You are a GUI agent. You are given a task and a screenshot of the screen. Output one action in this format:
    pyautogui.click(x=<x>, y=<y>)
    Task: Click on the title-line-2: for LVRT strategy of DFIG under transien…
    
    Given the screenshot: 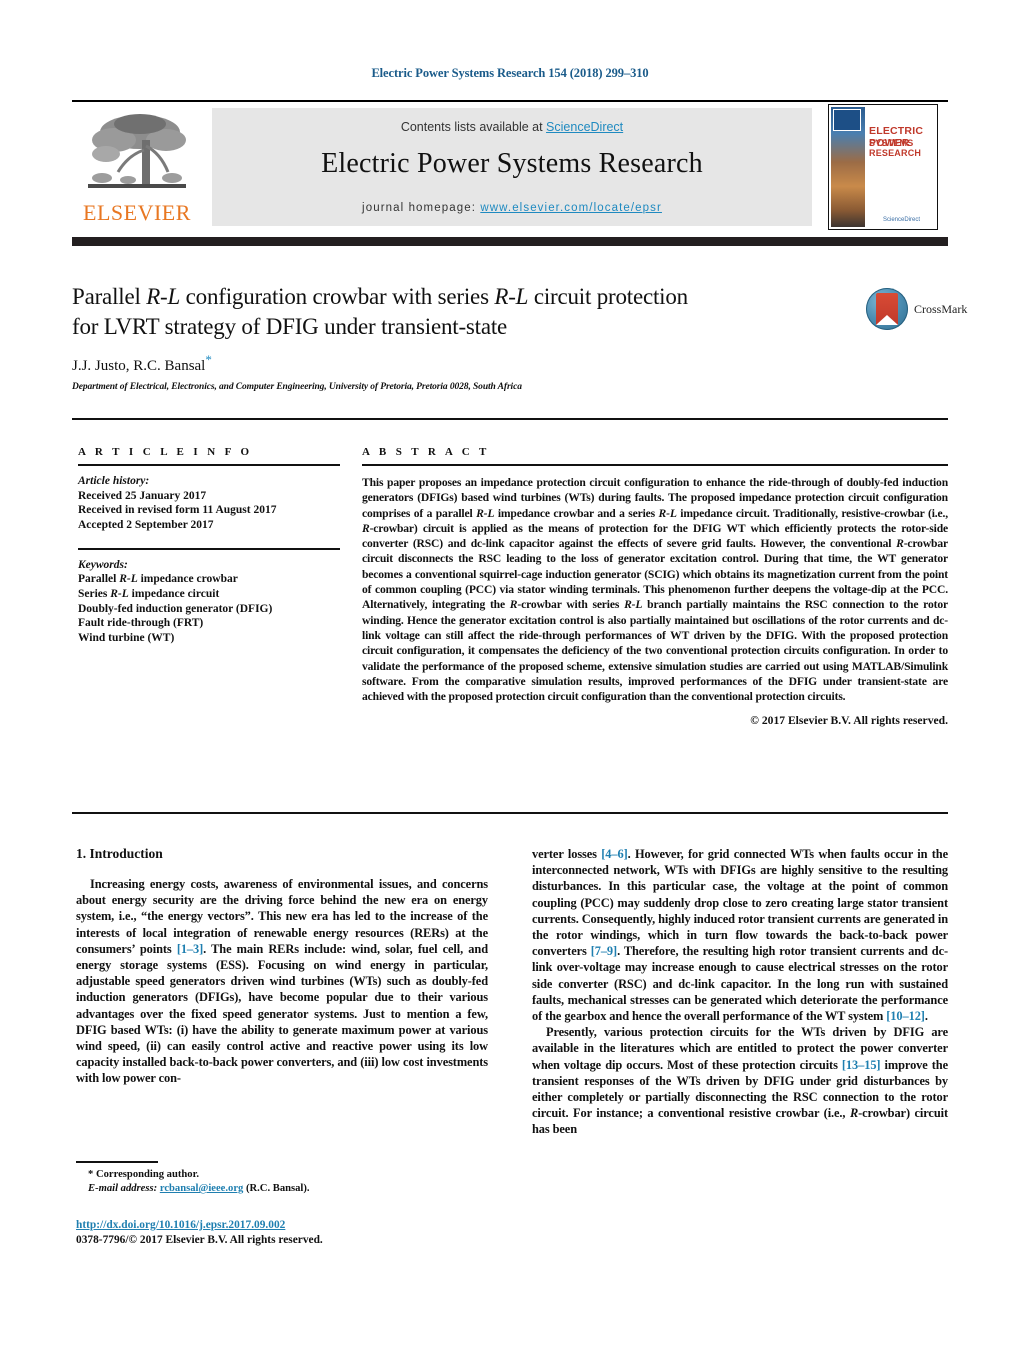 What is the action you would take?
    pyautogui.click(x=290, y=326)
    